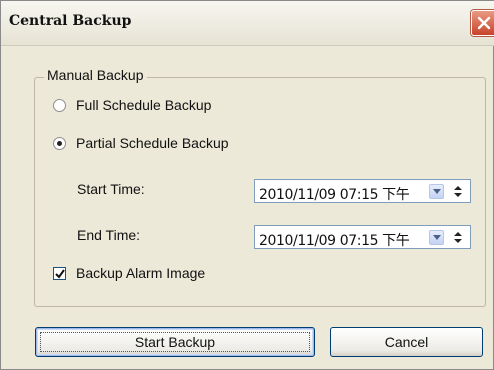 The width and height of the screenshot is (494, 370). I want to click on close-button, so click(482, 23).